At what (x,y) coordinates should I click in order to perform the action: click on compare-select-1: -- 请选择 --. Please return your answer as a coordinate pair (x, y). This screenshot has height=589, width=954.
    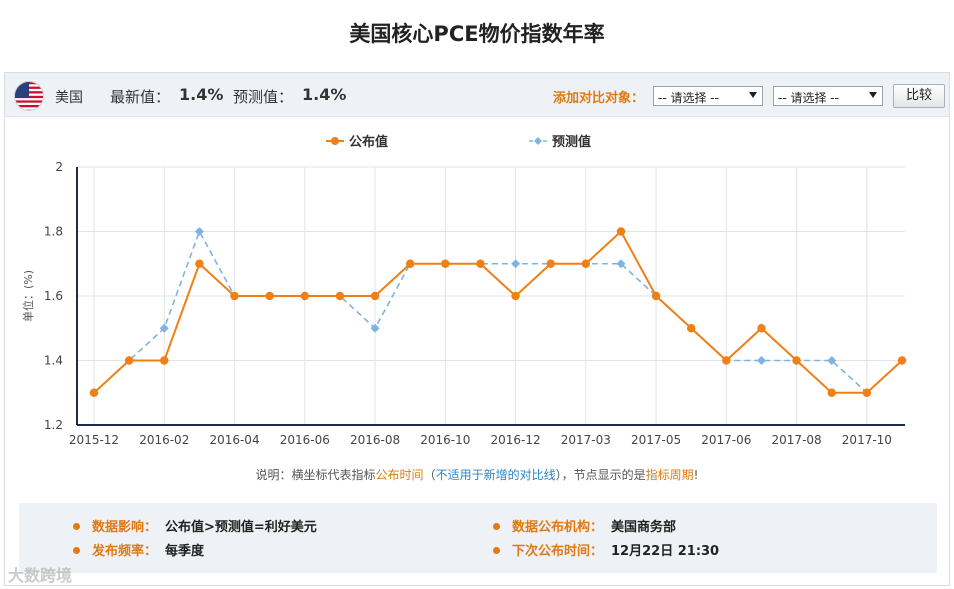
    Looking at the image, I should click on (708, 96).